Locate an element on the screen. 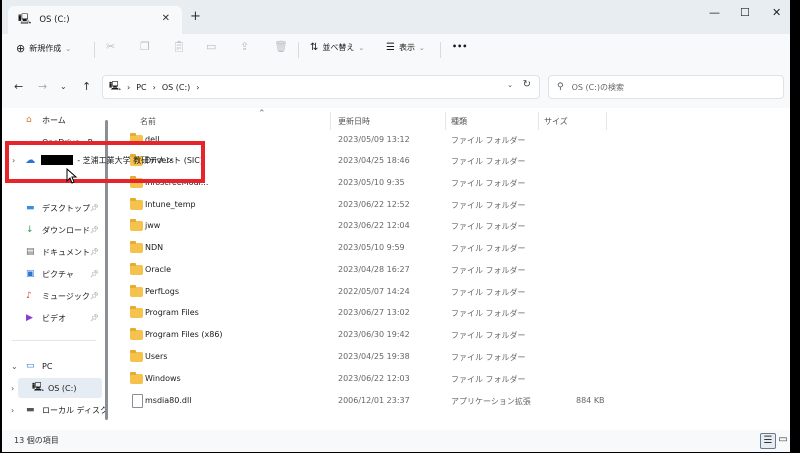 This screenshot has height=453, width=800. red-highlight-box is located at coordinates (105, 162).